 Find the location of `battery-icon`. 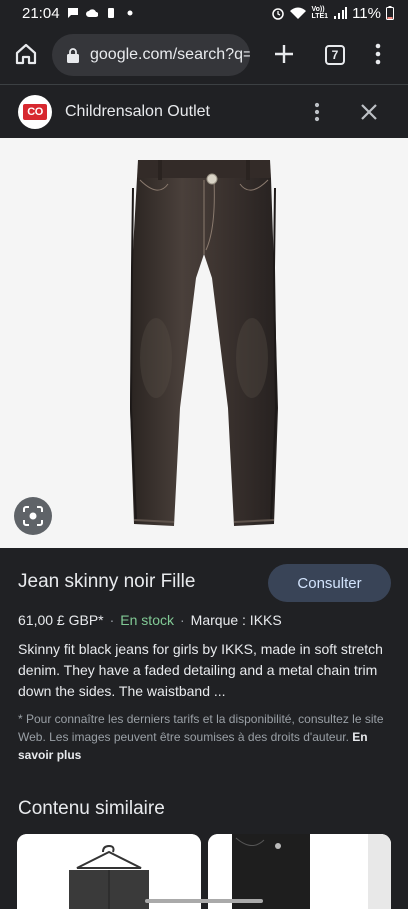

battery-icon is located at coordinates (390, 13).